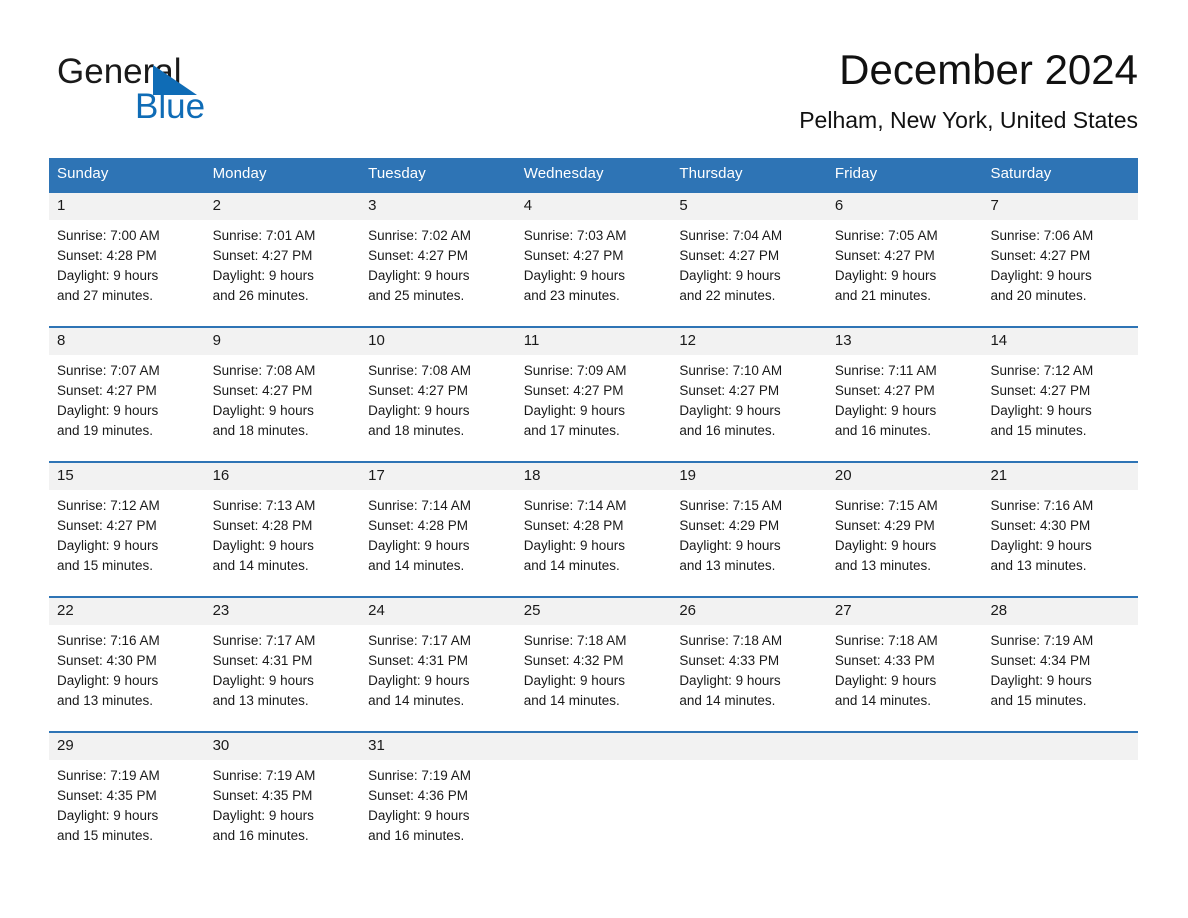 This screenshot has height=918, width=1188. I want to click on sunrise-text: Sunrise: 7:02 AM, so click(419, 235).